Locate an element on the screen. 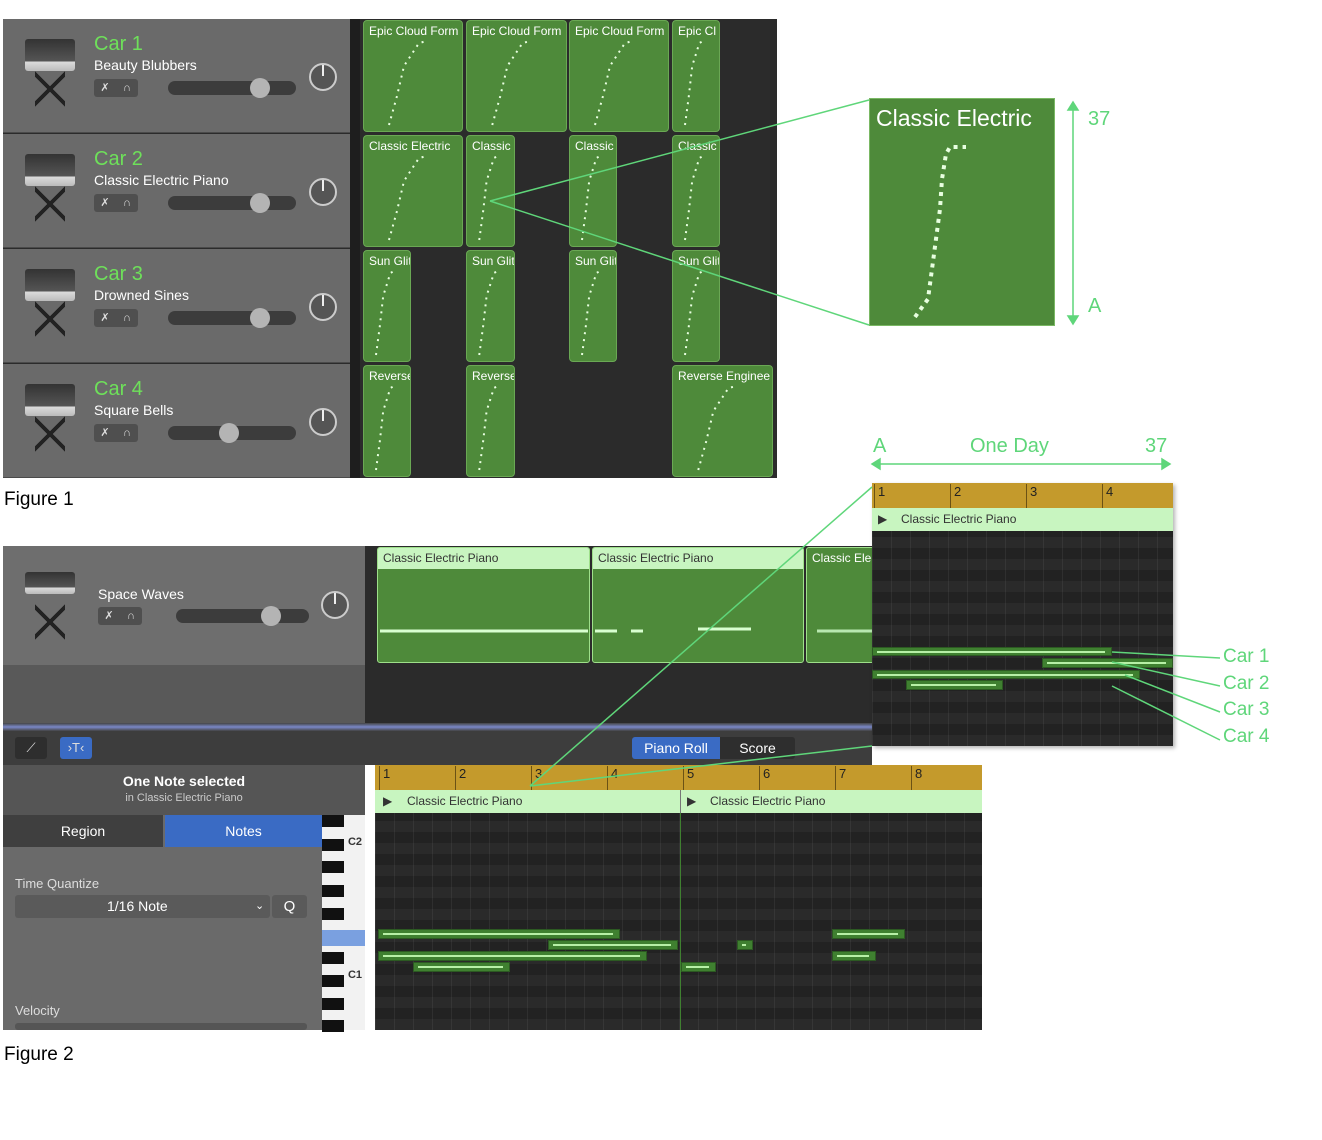 This screenshot has width=1322, height=1140. tab-notes: Notes is located at coordinates (243, 831).